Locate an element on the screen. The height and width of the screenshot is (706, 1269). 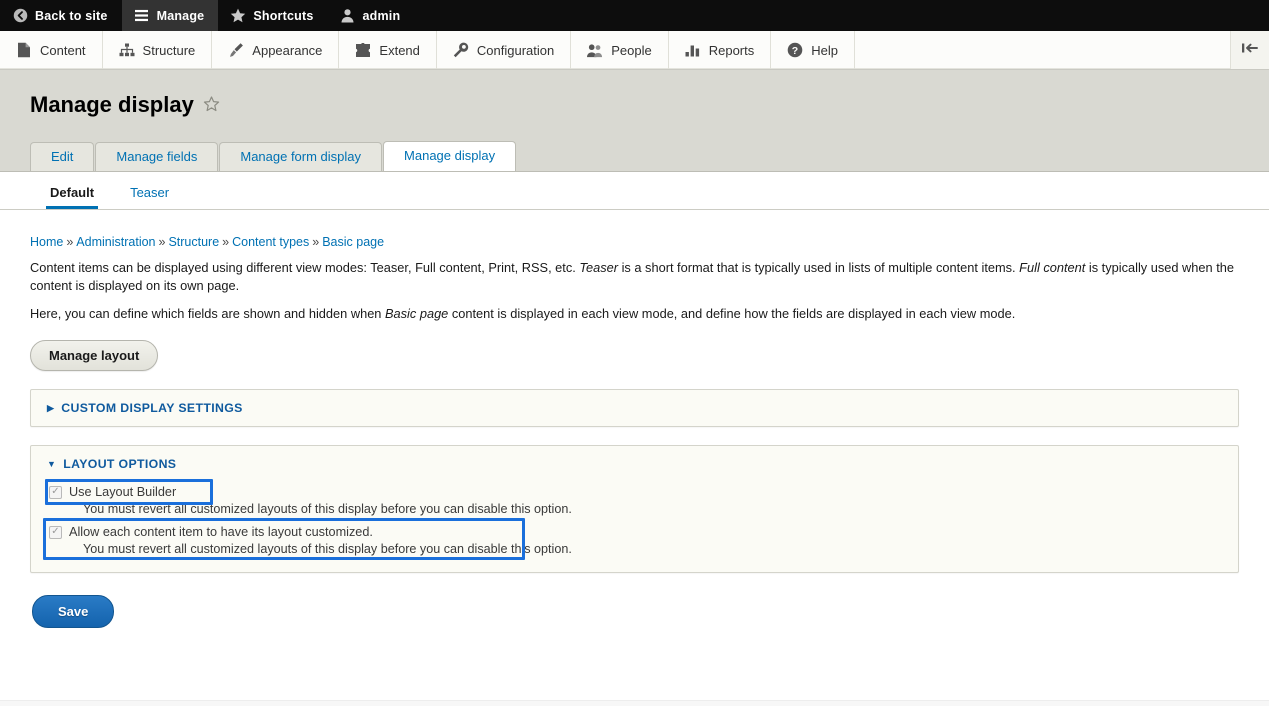
custom-display-settings-details: ▶ CUSTOM DISPLAY SETTINGS is located at coordinates (634, 408).